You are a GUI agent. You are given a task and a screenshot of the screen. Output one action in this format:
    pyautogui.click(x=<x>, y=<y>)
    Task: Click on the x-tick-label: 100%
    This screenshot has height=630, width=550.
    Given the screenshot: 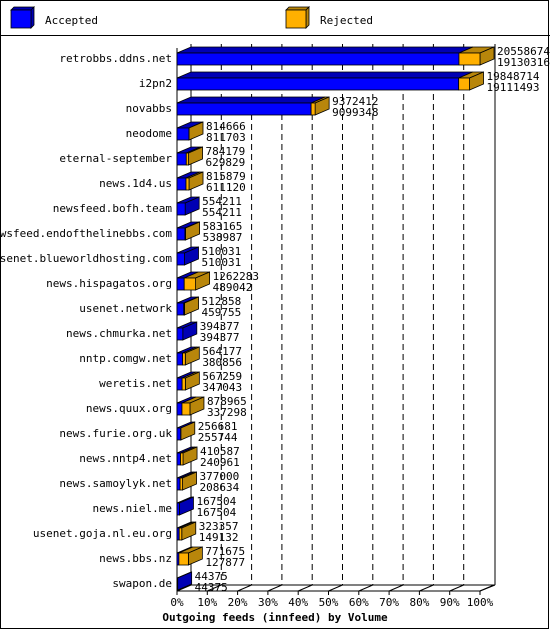 What is the action you would take?
    pyautogui.click(x=480, y=602)
    